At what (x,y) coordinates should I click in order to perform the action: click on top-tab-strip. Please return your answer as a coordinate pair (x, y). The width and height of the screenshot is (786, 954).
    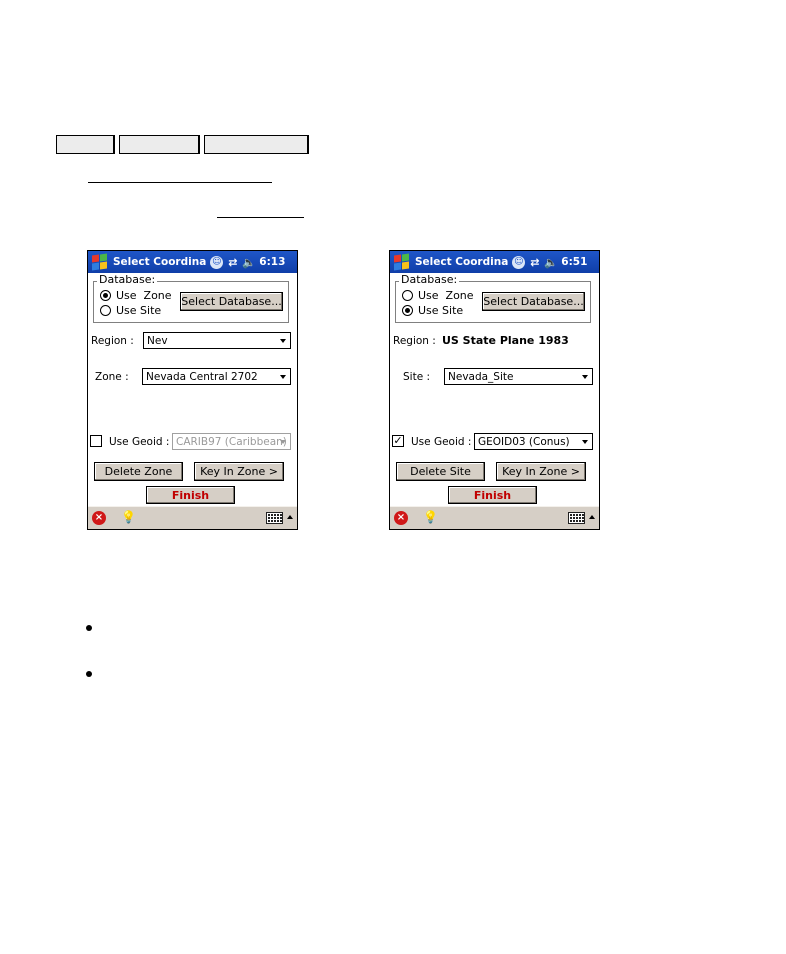
    Looking at the image, I should click on (182, 144).